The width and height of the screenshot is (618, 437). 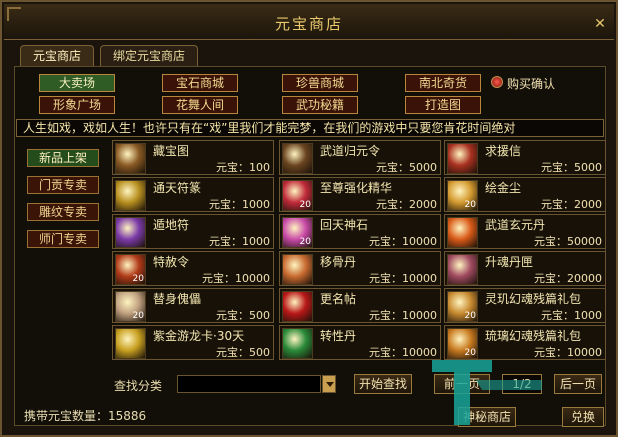 What do you see at coordinates (200, 83) in the screenshot?
I see `category-gem-mall: 宝石商城` at bounding box center [200, 83].